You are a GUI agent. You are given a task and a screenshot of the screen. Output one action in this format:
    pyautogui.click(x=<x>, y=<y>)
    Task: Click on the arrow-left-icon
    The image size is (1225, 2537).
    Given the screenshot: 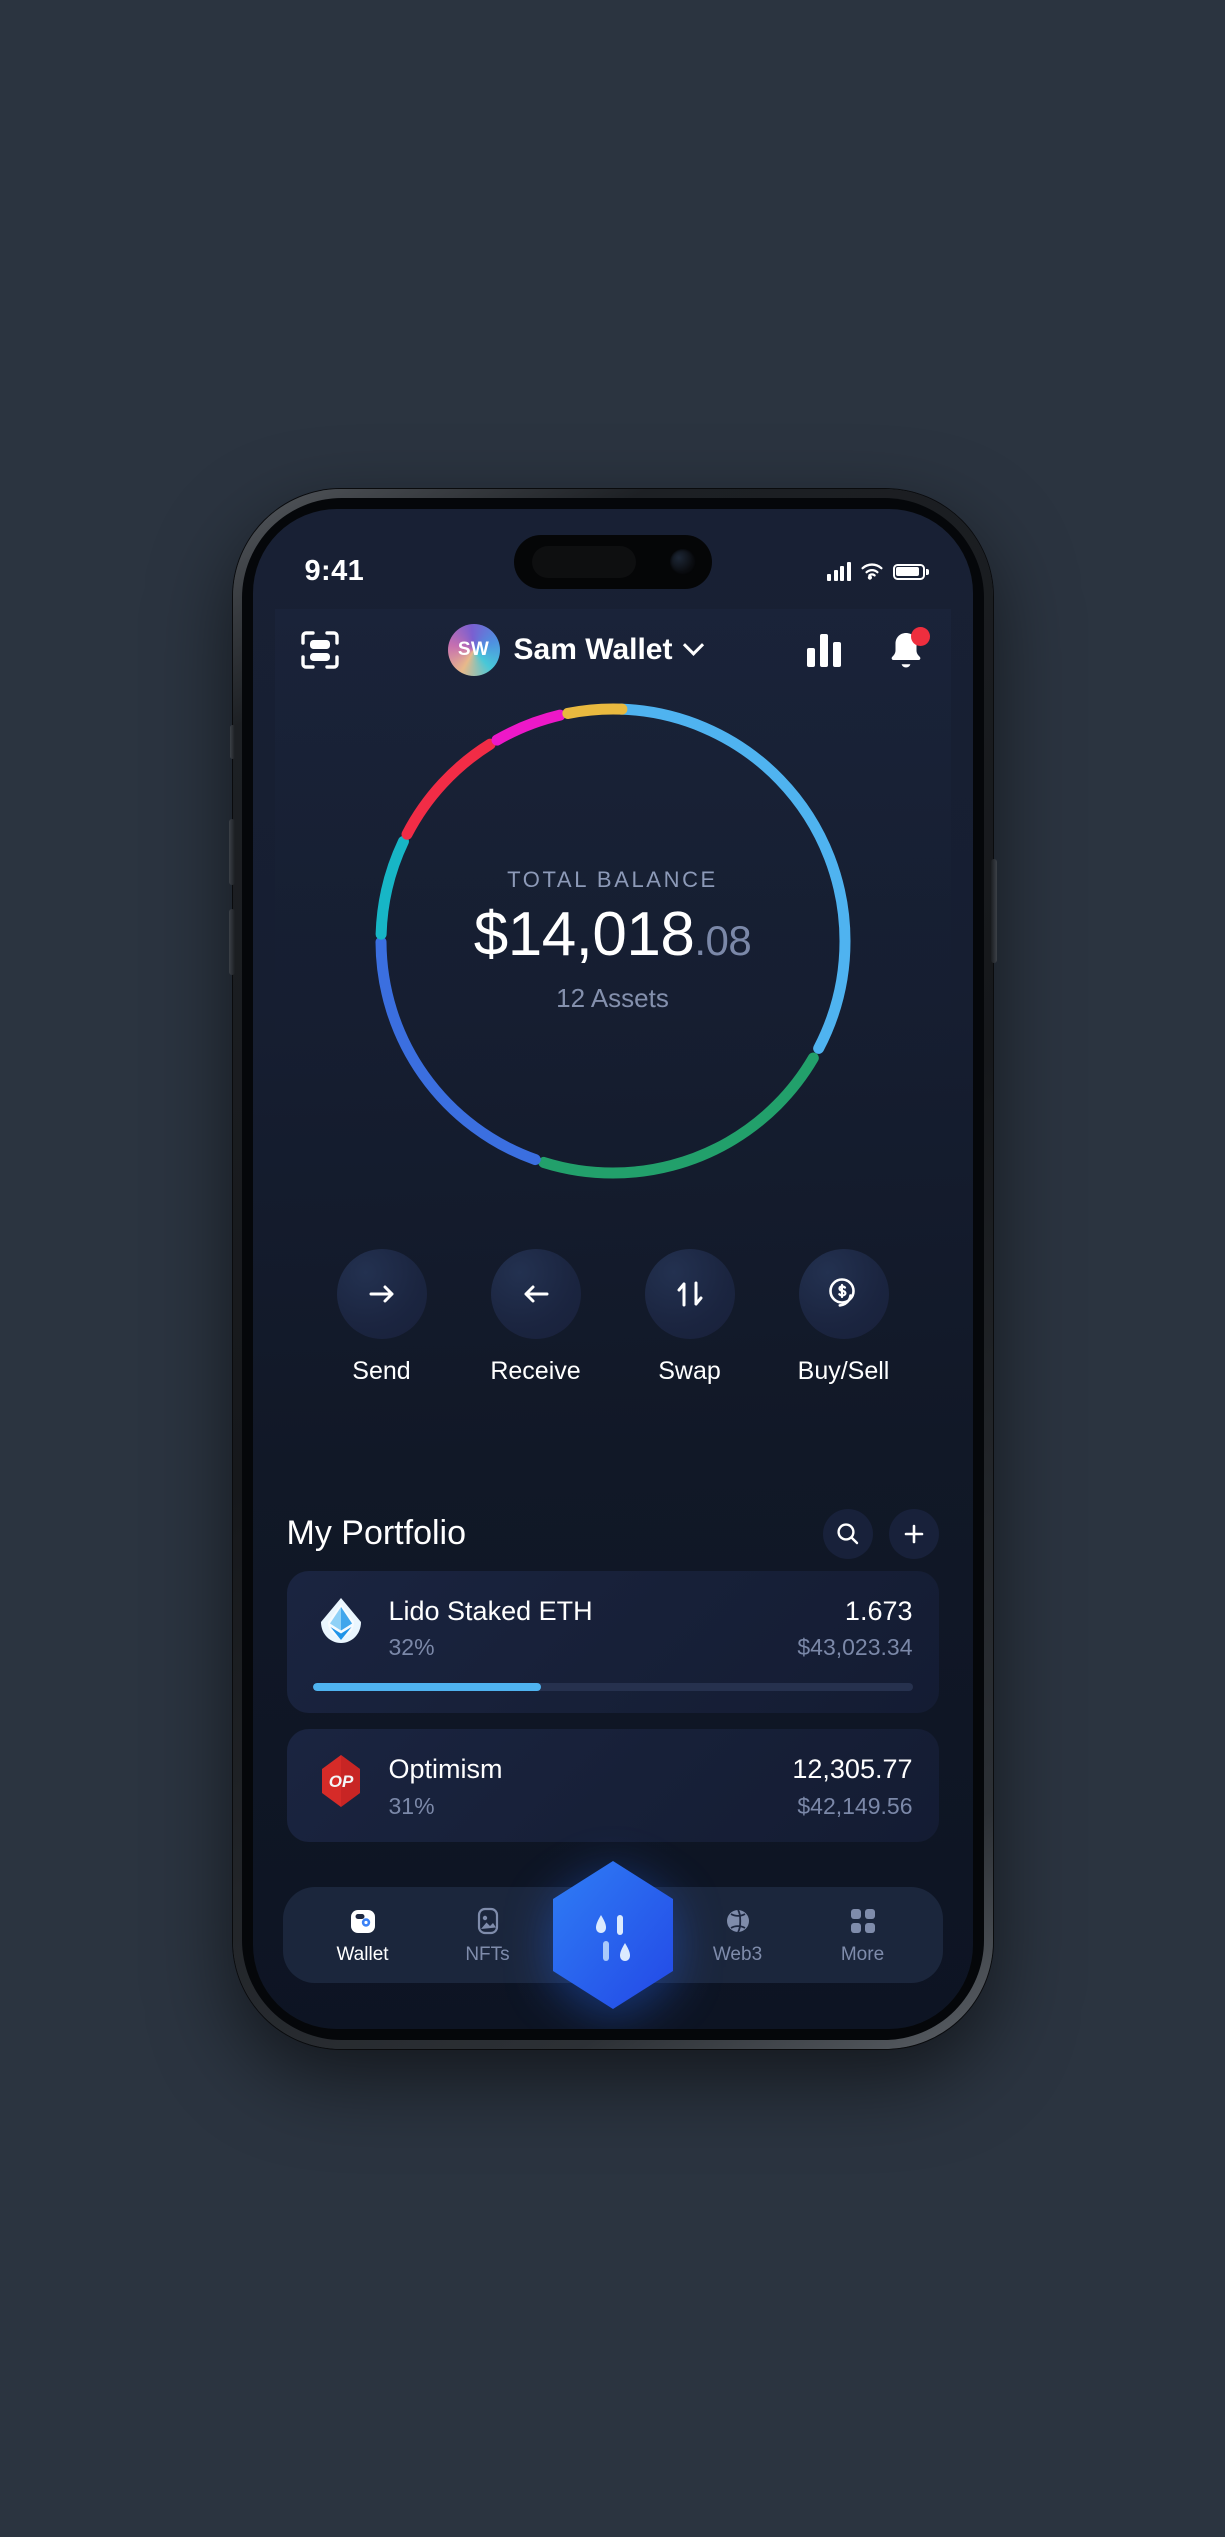 What is the action you would take?
    pyautogui.click(x=535, y=1293)
    